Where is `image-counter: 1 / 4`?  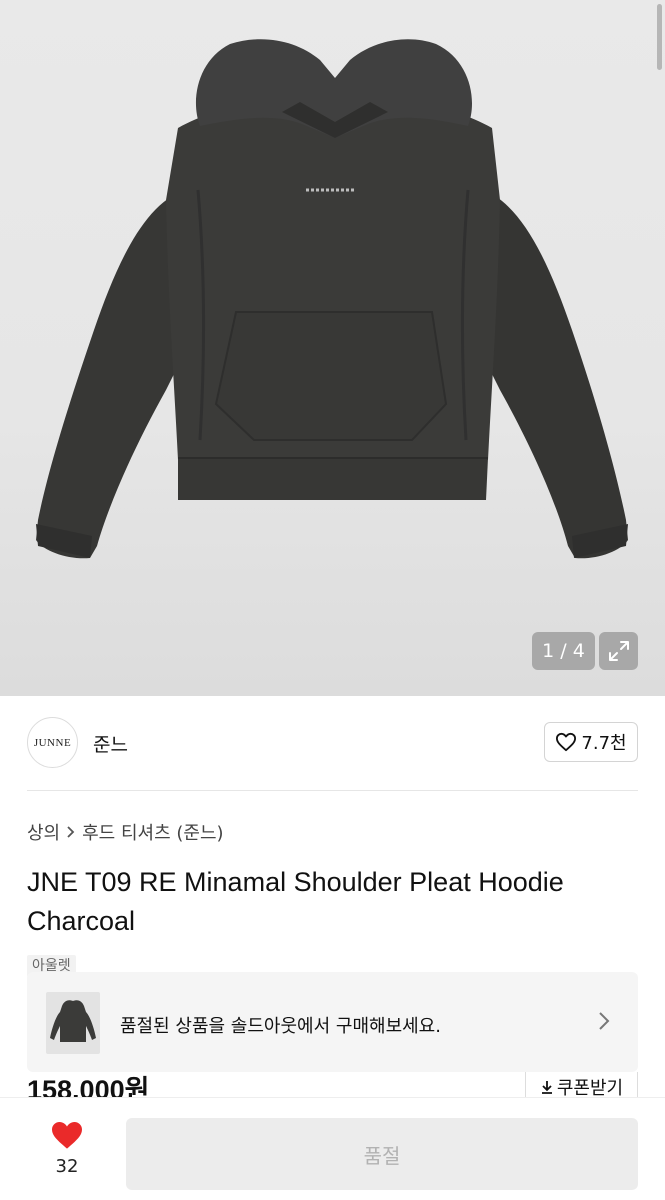 image-counter: 1 / 4 is located at coordinates (563, 651).